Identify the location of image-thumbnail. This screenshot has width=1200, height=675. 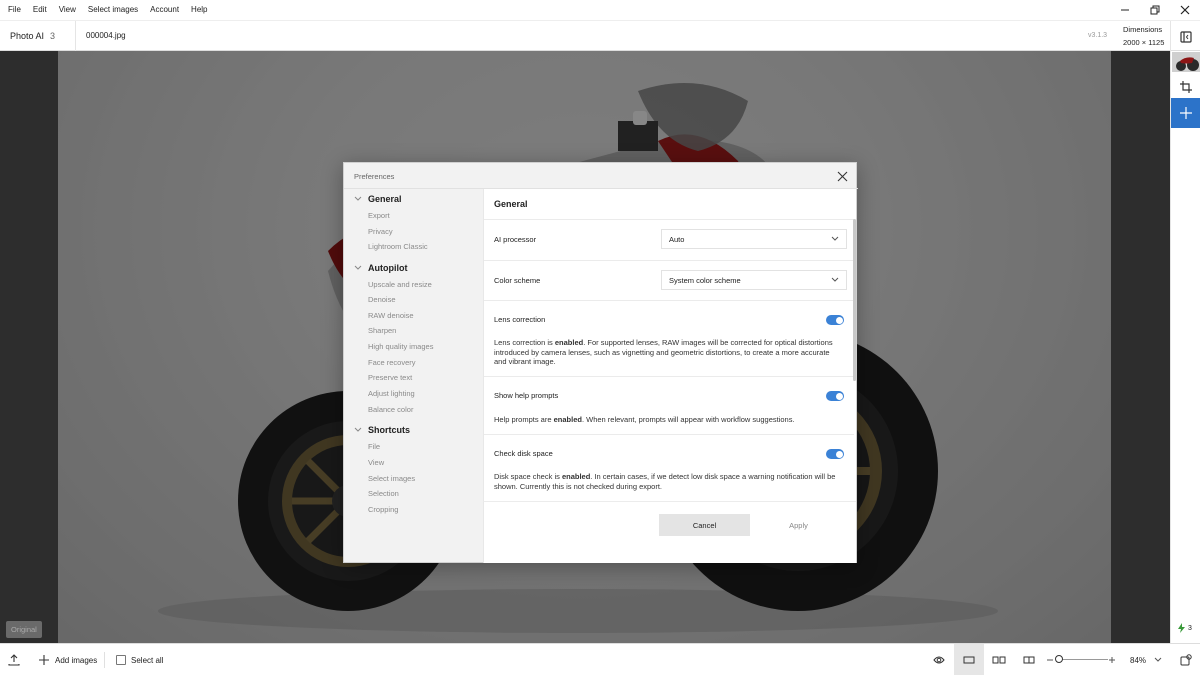
(1186, 62).